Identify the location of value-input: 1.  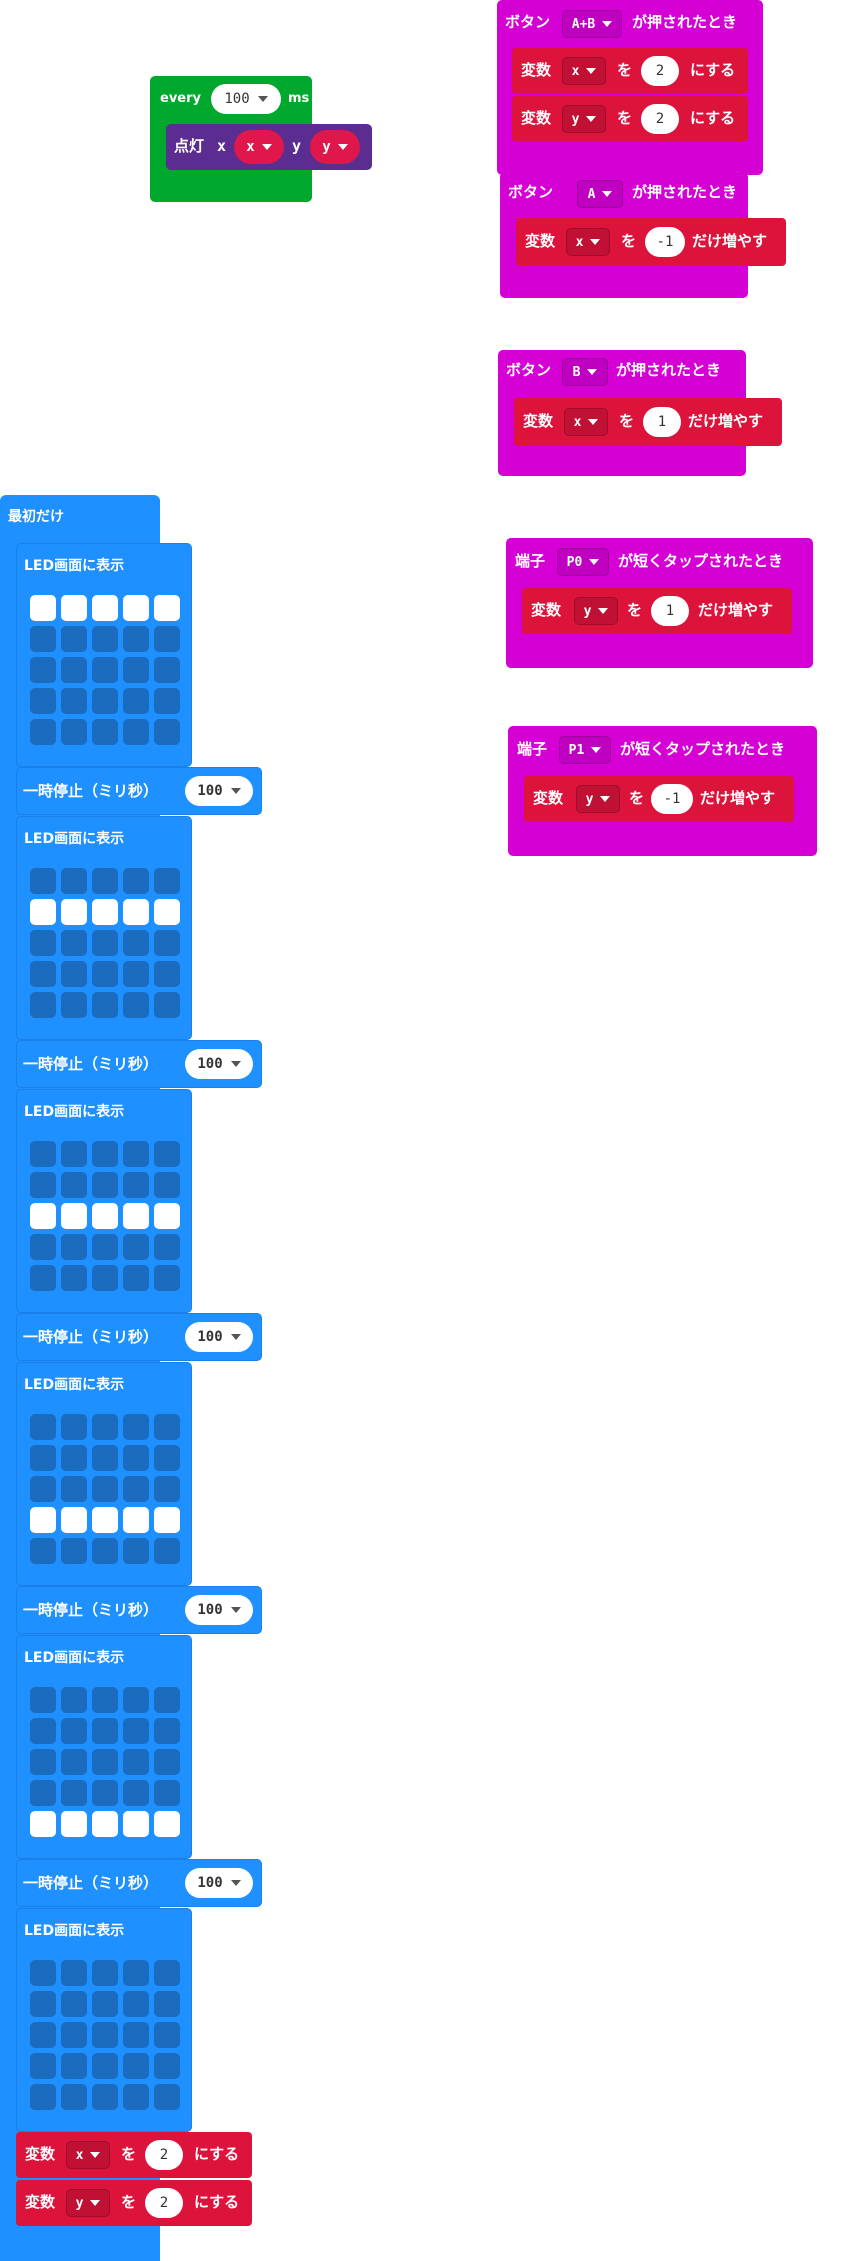
(662, 422).